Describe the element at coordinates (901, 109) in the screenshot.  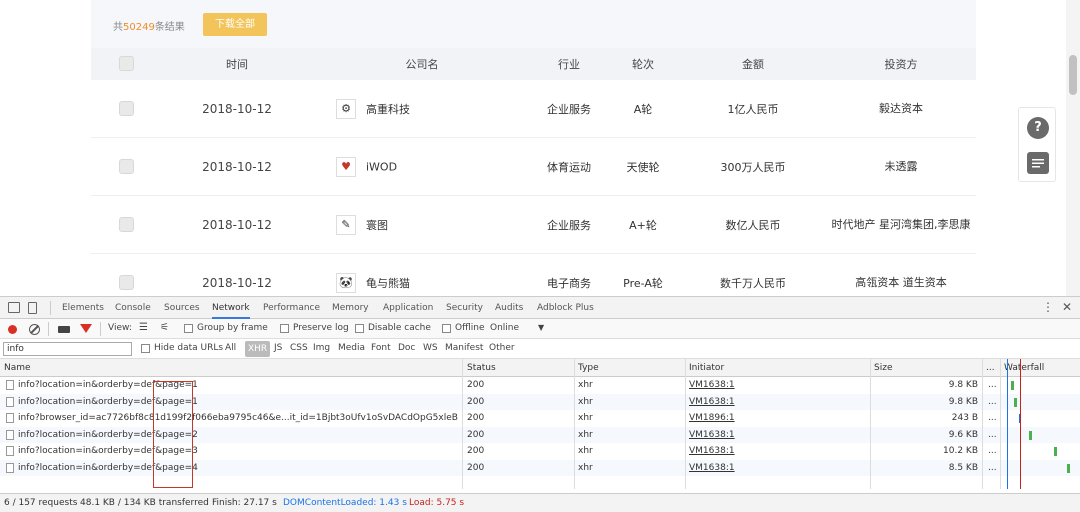
I see `row-investor: 毅达资本` at that location.